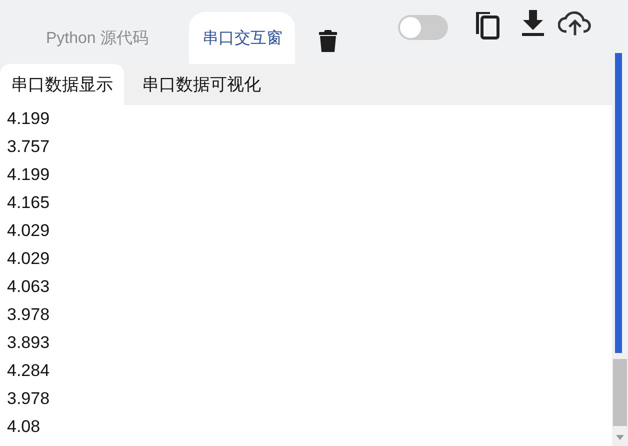 This screenshot has height=446, width=628. Describe the element at coordinates (328, 41) in the screenshot. I see `trash-icon` at that location.